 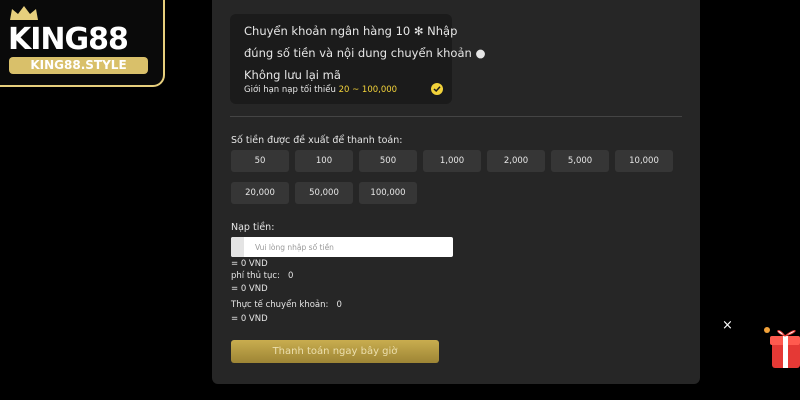 What do you see at coordinates (437, 89) in the screenshot?
I see `check-icon` at bounding box center [437, 89].